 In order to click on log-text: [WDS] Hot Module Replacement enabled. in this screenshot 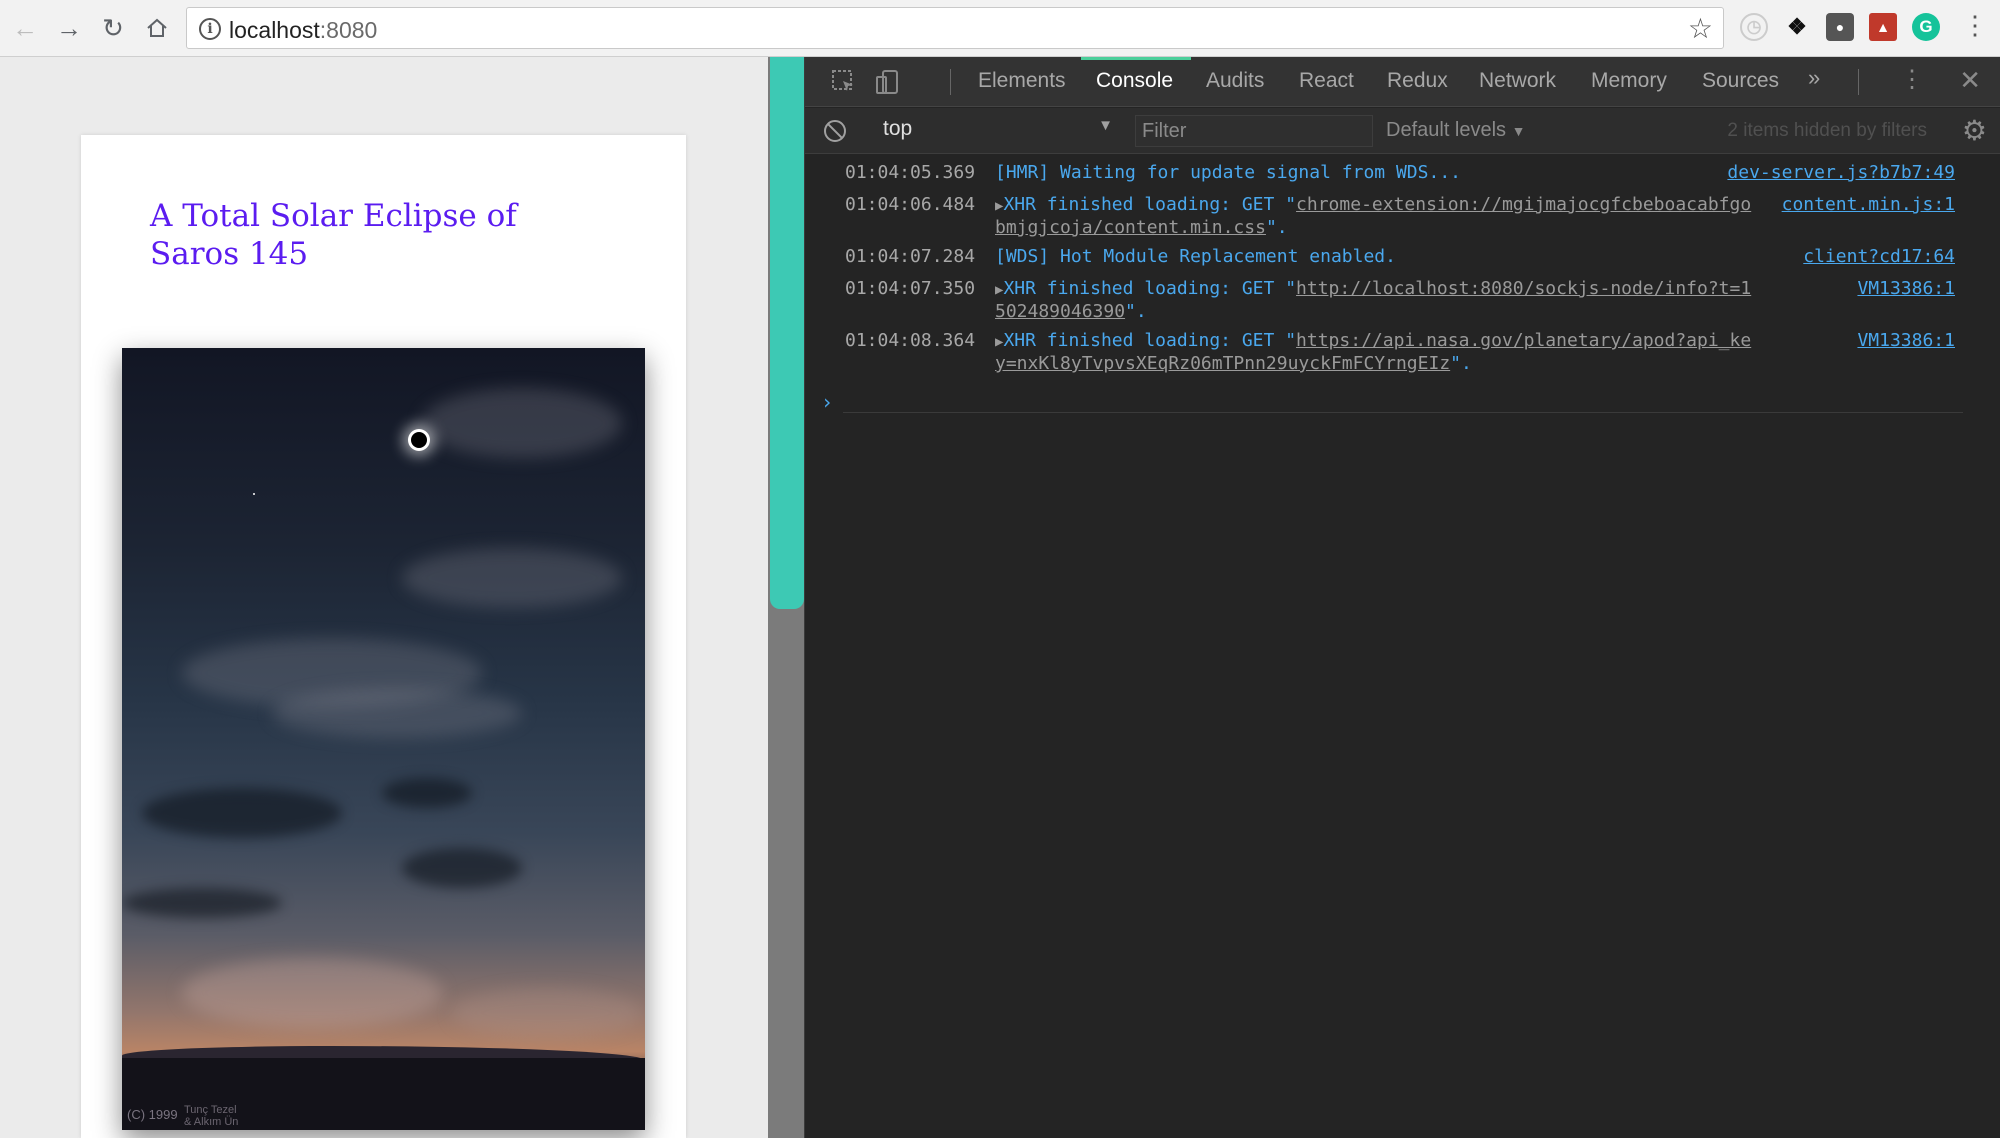, I will do `click(1195, 256)`.